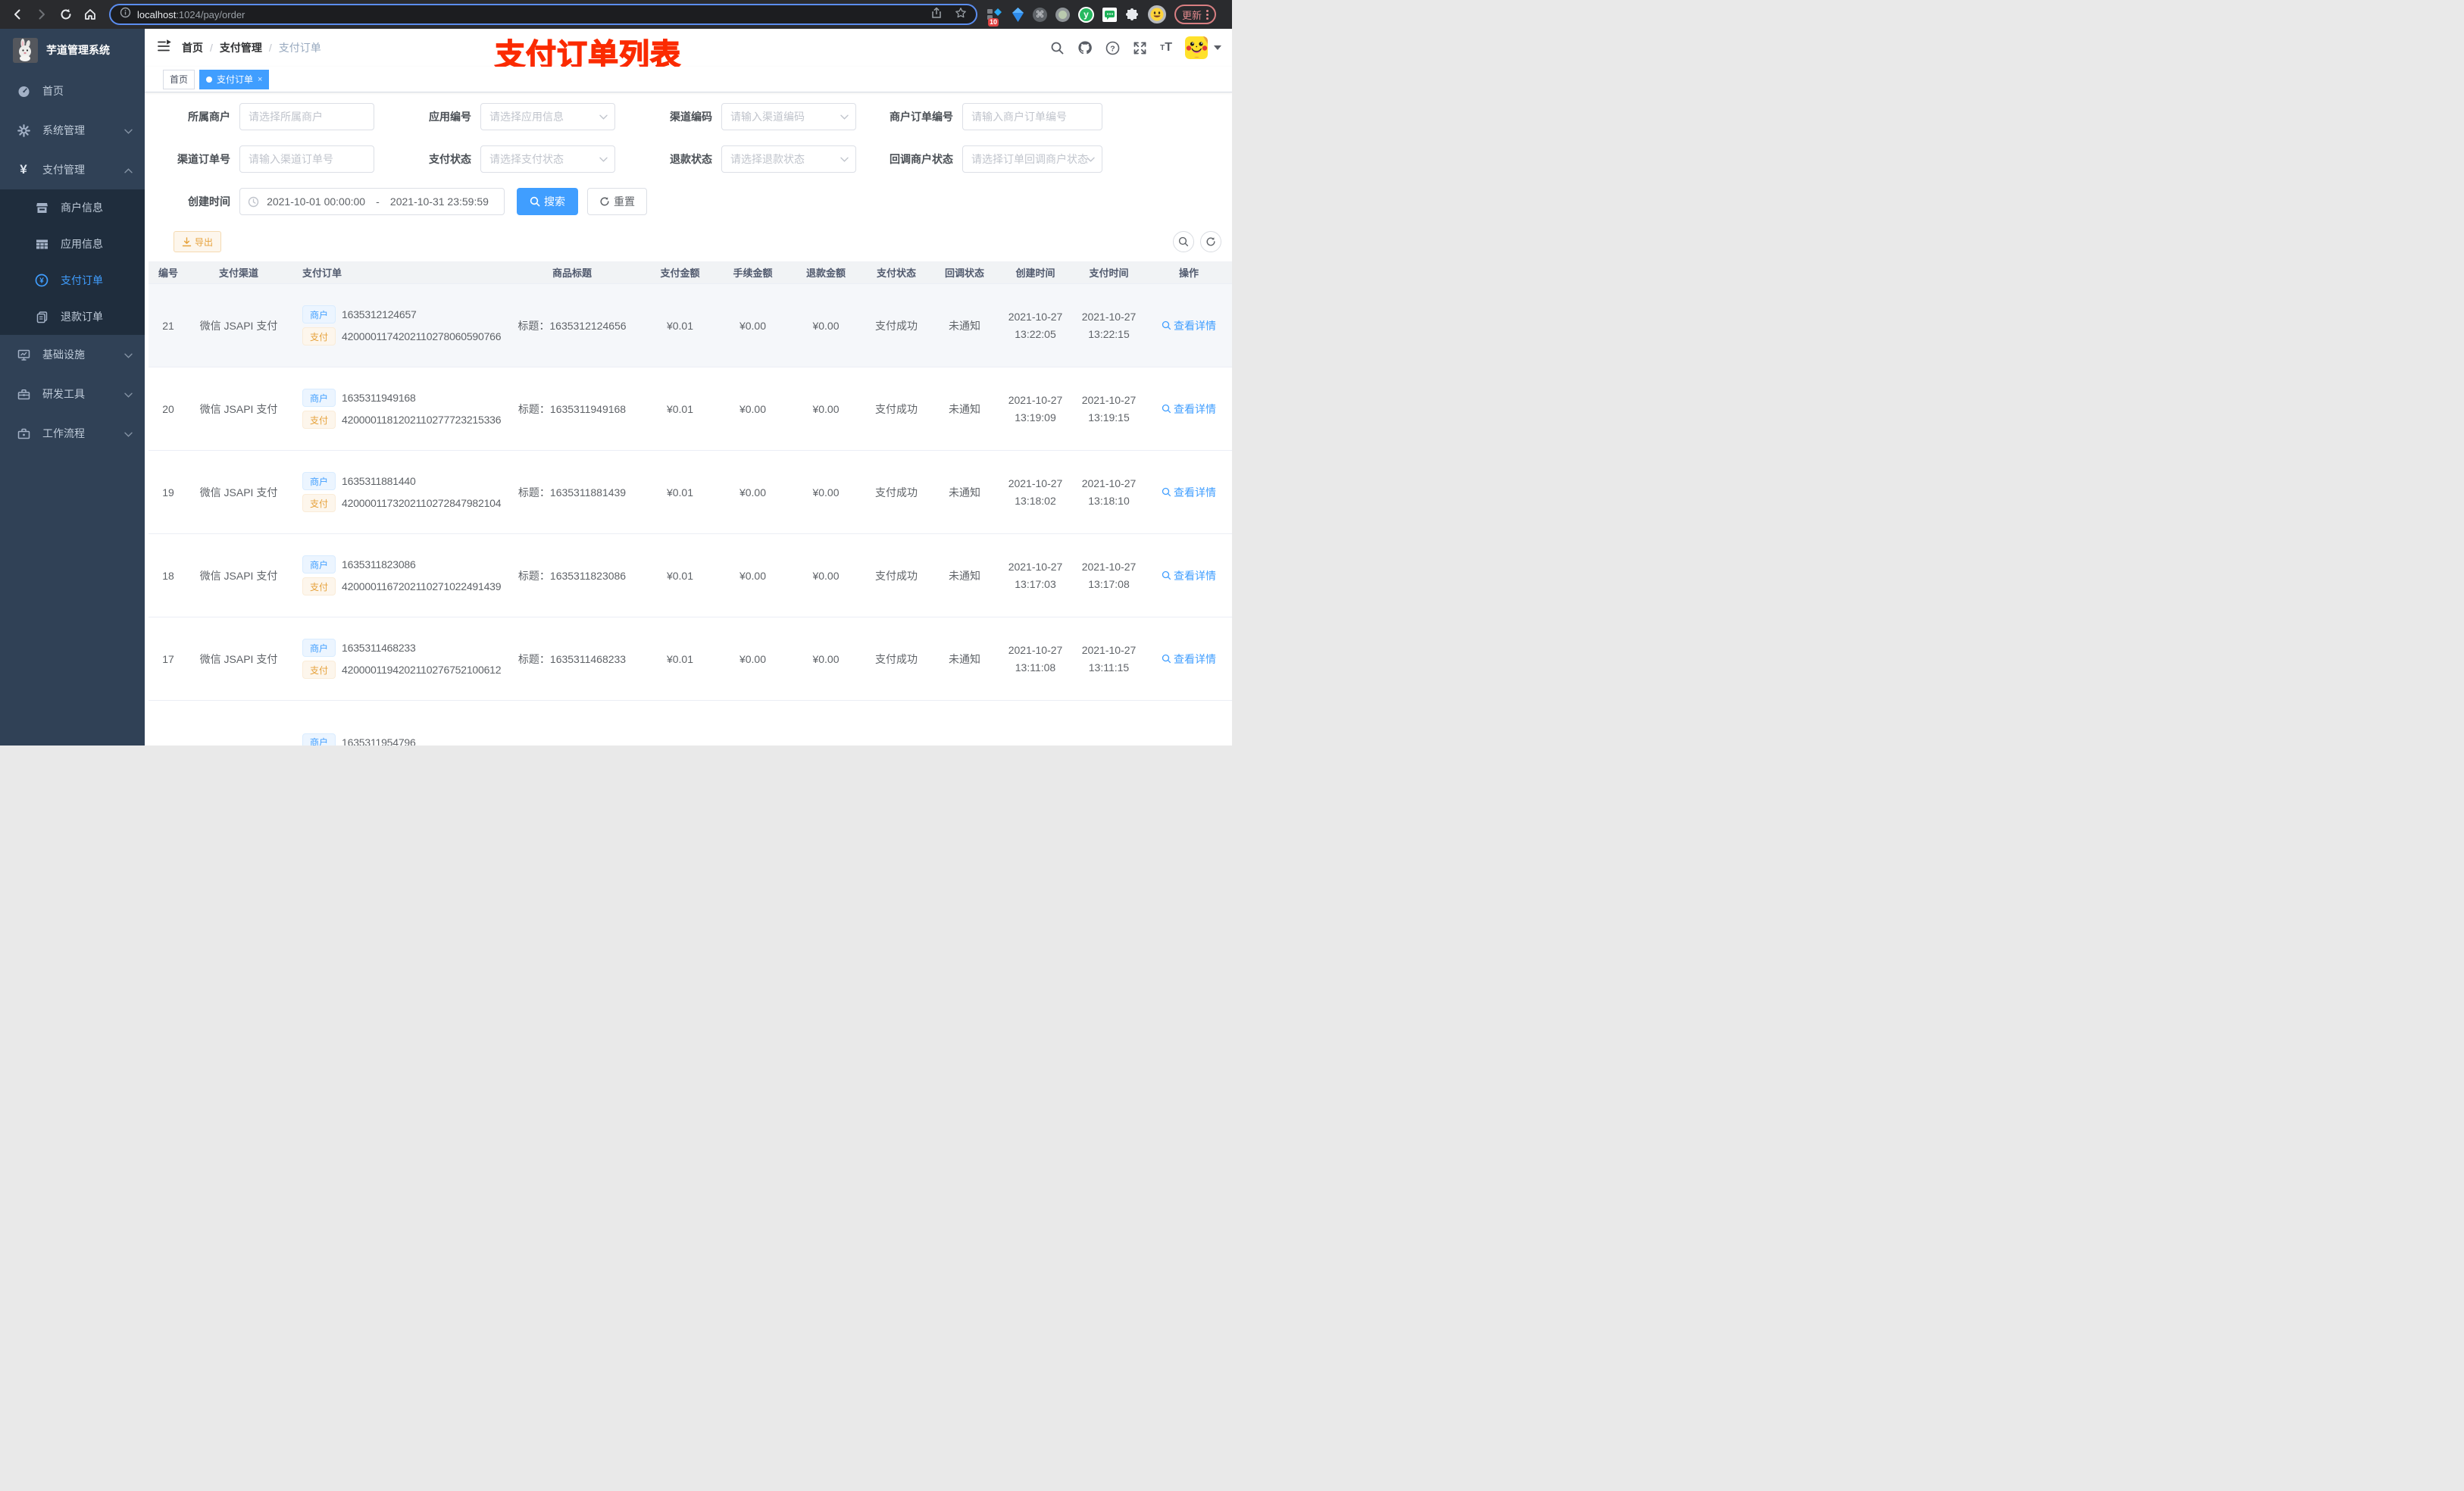 The height and width of the screenshot is (1491, 2464). What do you see at coordinates (66, 14) in the screenshot?
I see `browser-reload-icon` at bounding box center [66, 14].